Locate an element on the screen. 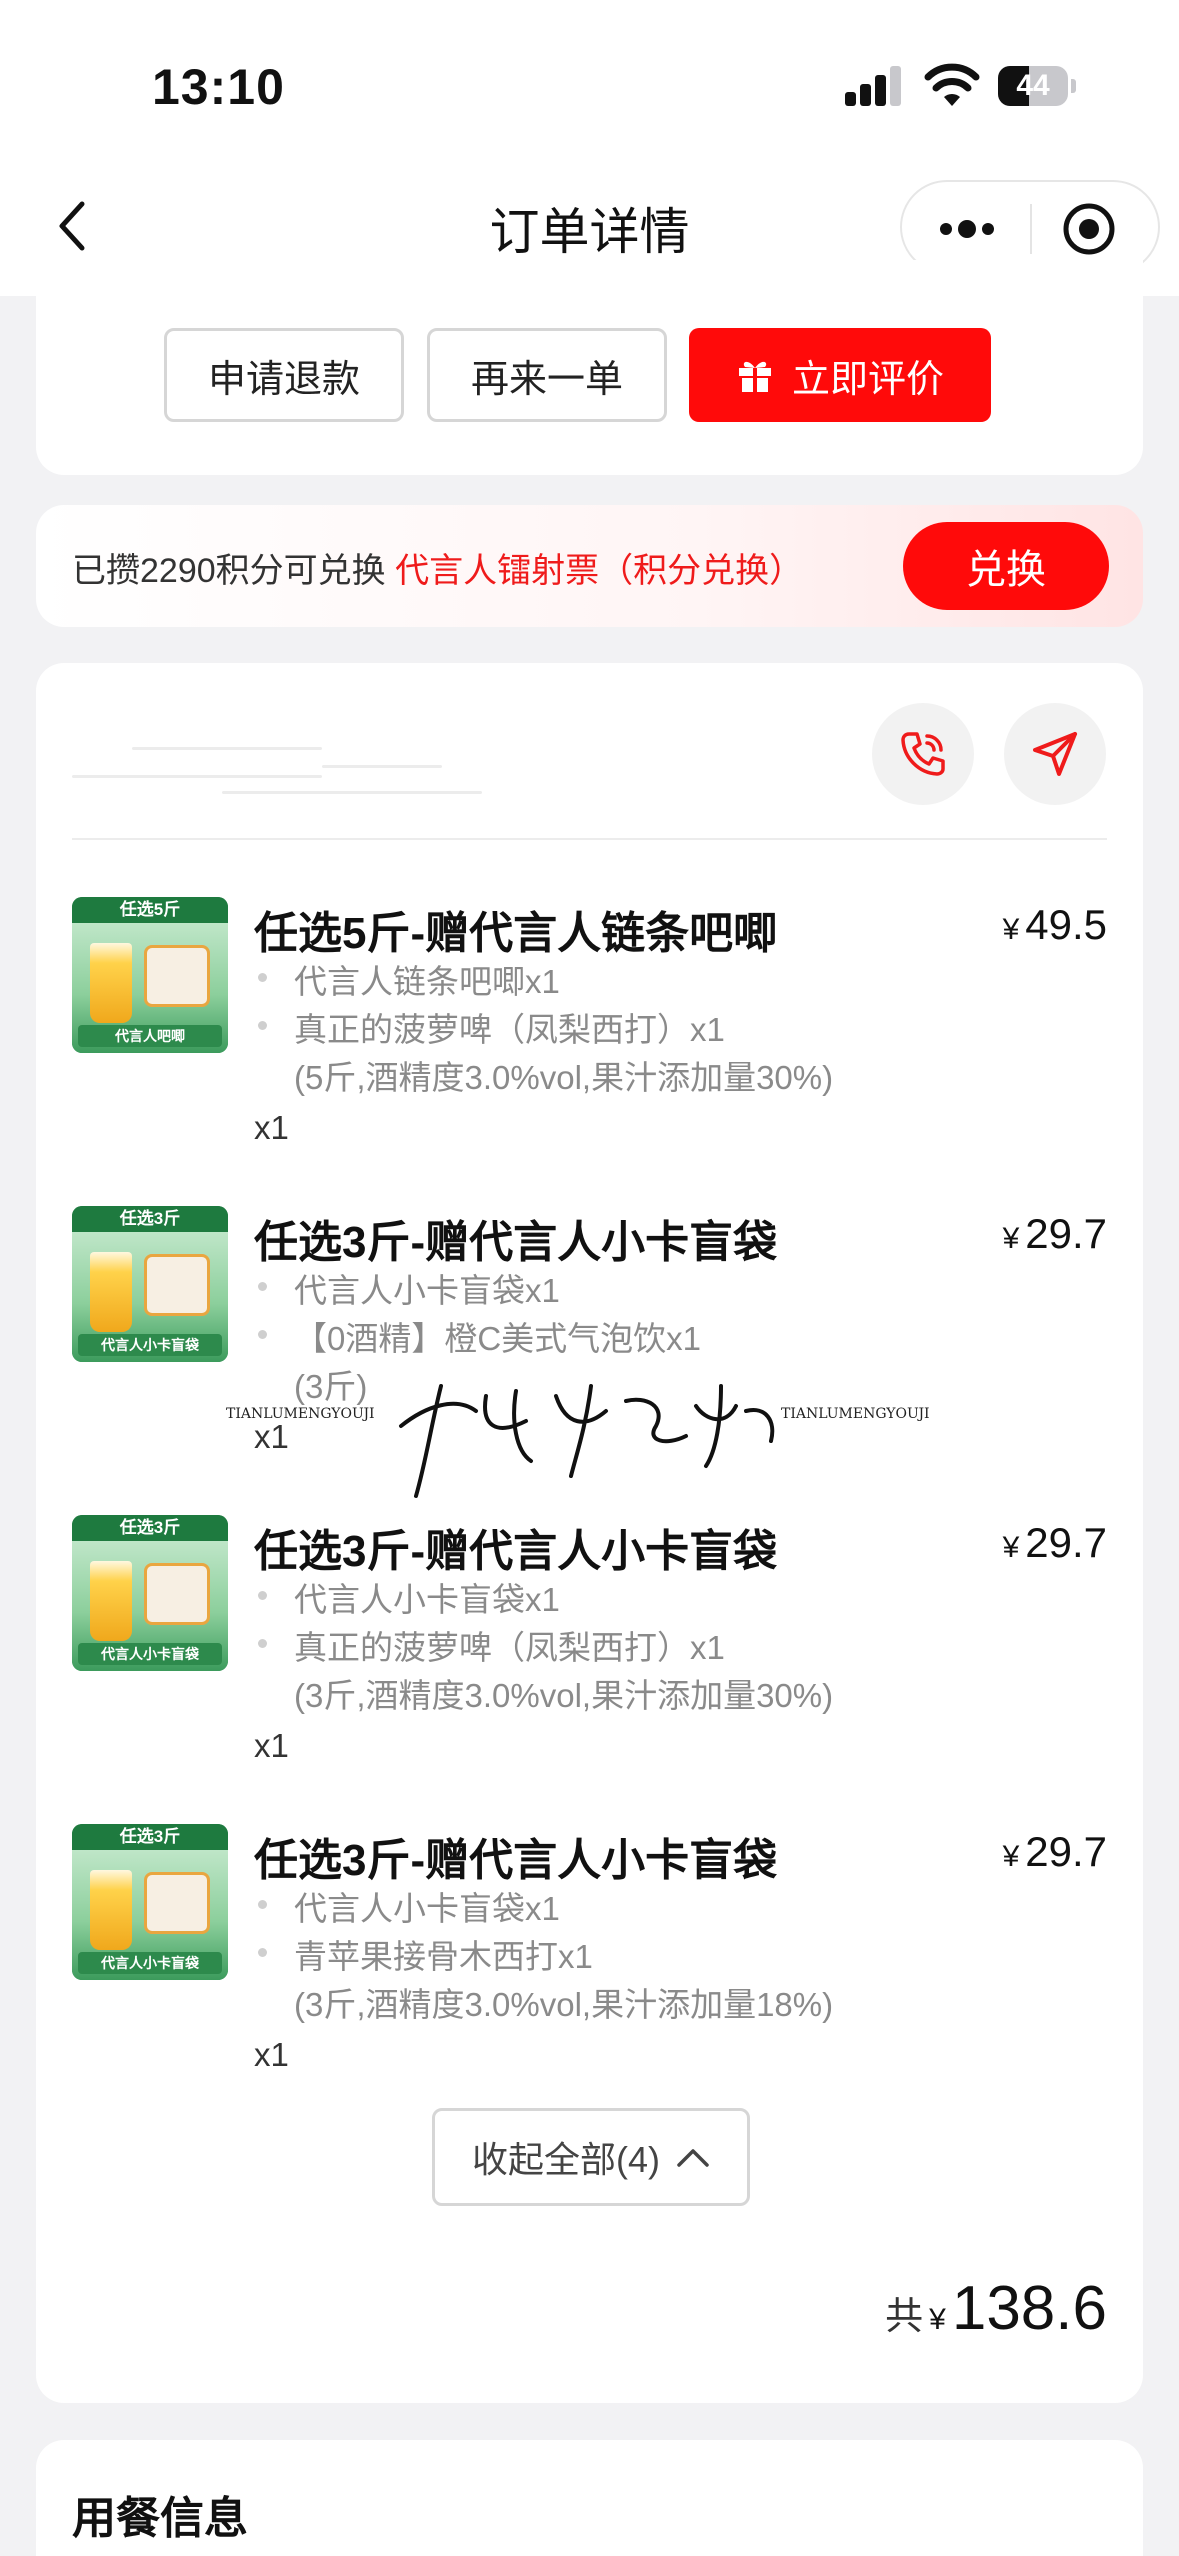  price-value: 49.5 is located at coordinates (1066, 924).